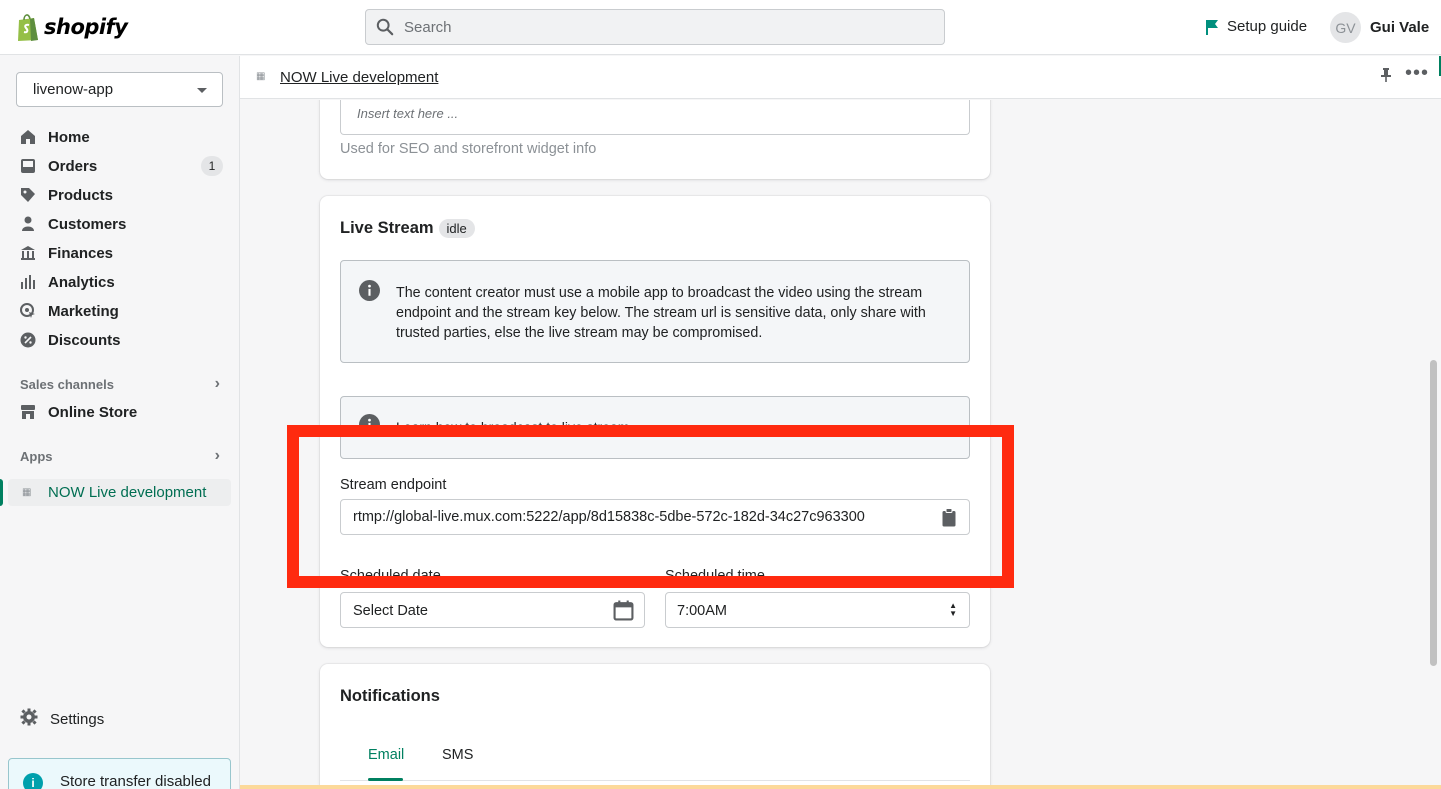  What do you see at coordinates (122, 340) in the screenshot?
I see `sidebar-item-discounts: Discounts` at bounding box center [122, 340].